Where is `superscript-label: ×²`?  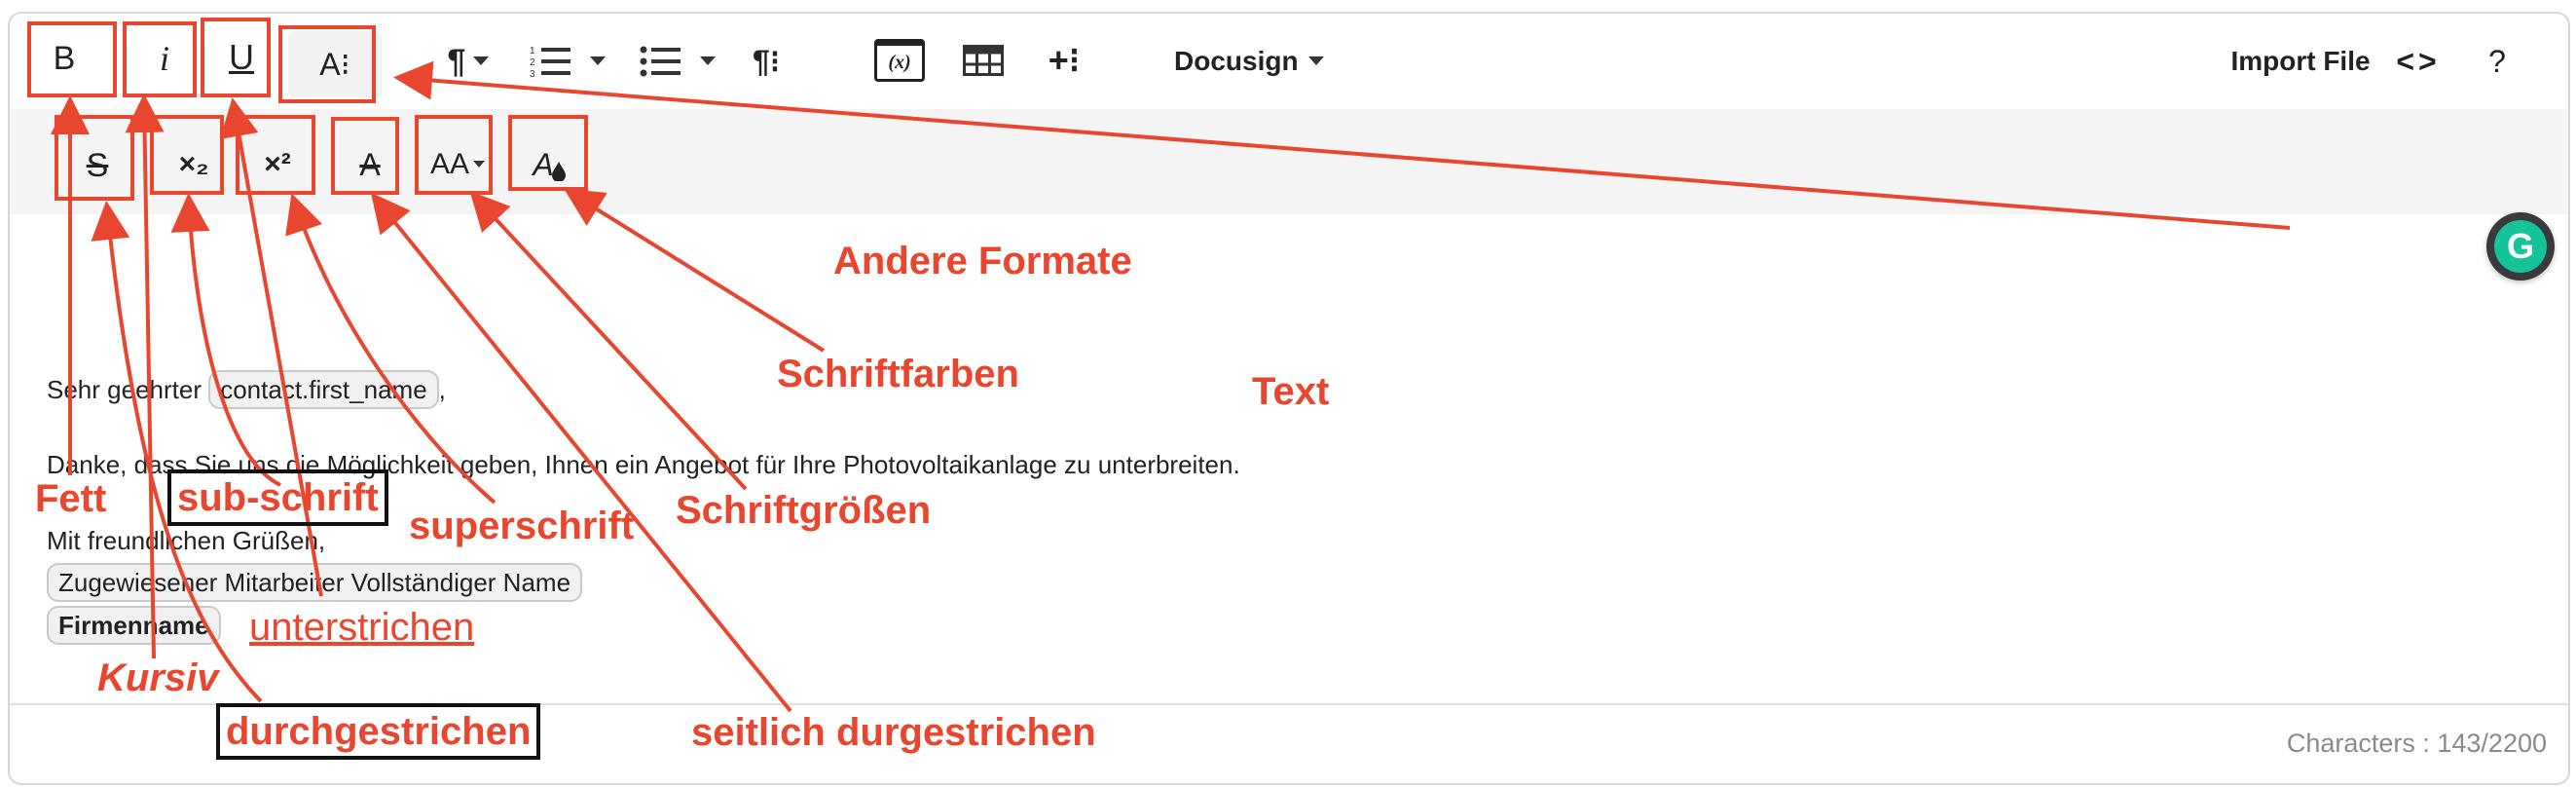
superscript-label: ×² is located at coordinates (277, 164).